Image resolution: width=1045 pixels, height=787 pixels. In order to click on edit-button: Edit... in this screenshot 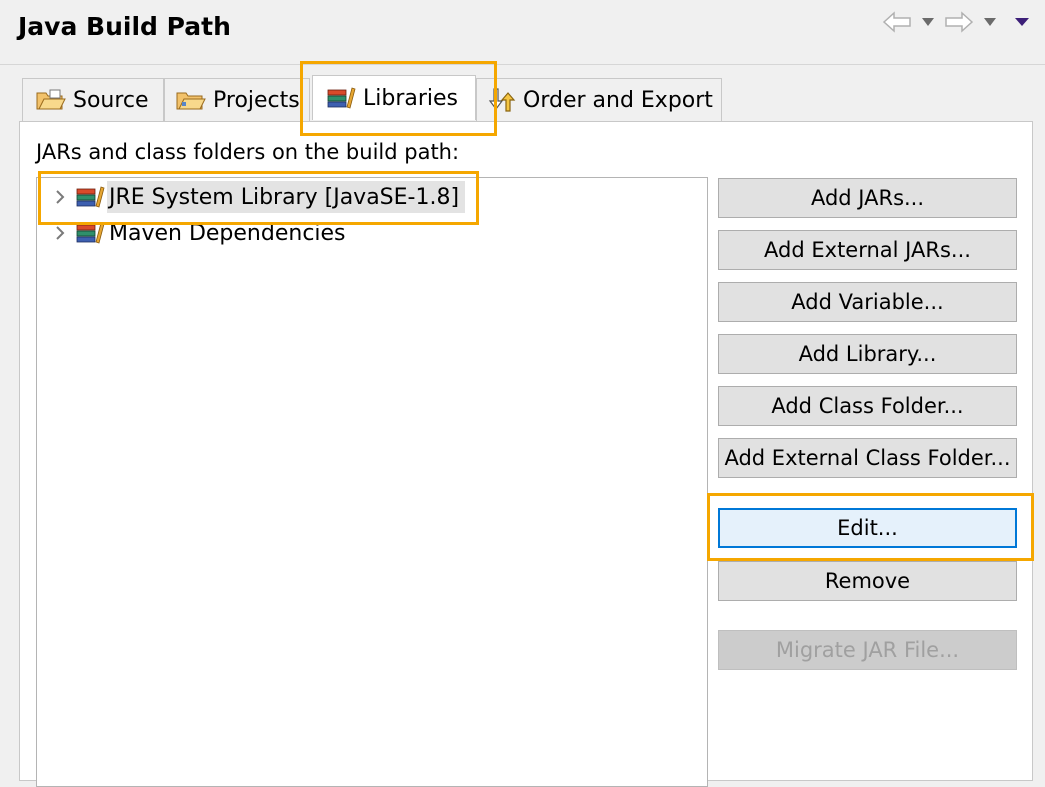, I will do `click(867, 528)`.